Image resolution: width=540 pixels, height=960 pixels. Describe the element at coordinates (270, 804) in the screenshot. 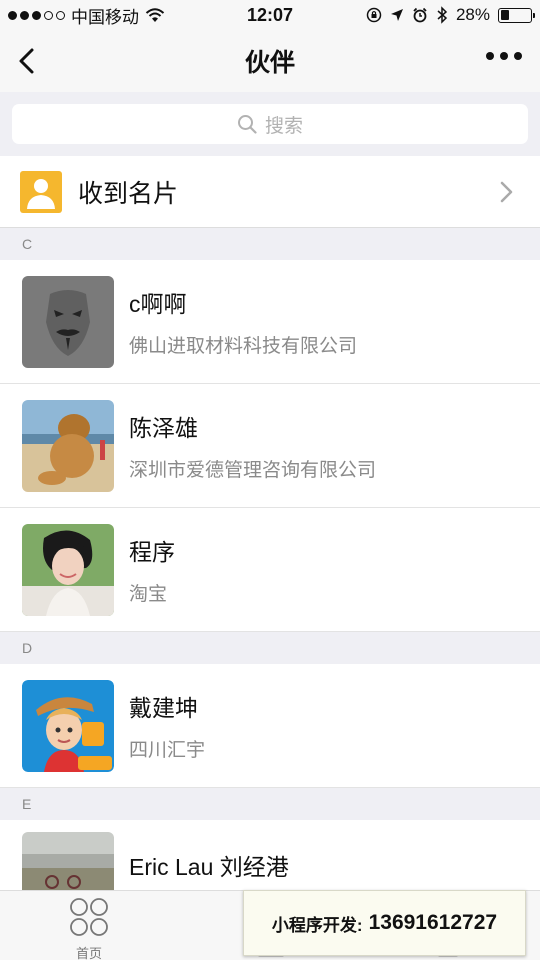

I see `section-header-e: E` at that location.